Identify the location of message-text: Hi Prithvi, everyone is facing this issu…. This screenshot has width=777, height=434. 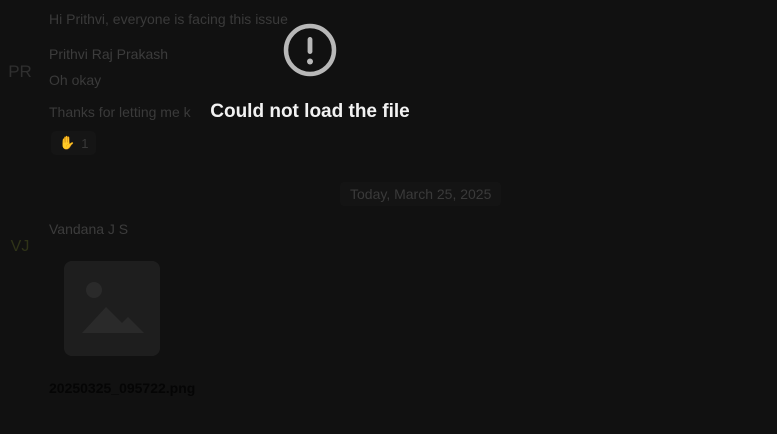
(168, 19).